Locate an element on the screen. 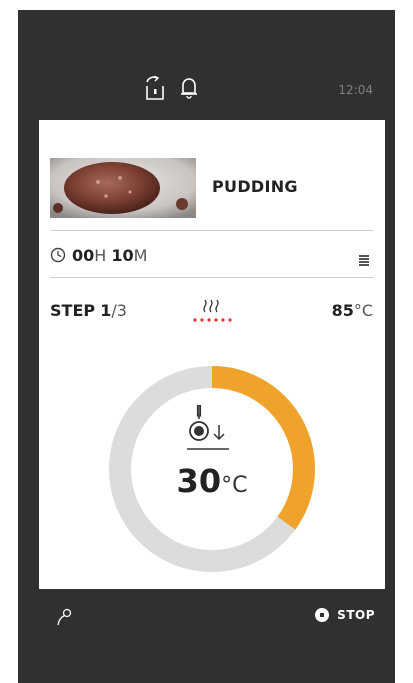  cabinet-temperature: 85°C is located at coordinates (352, 310).